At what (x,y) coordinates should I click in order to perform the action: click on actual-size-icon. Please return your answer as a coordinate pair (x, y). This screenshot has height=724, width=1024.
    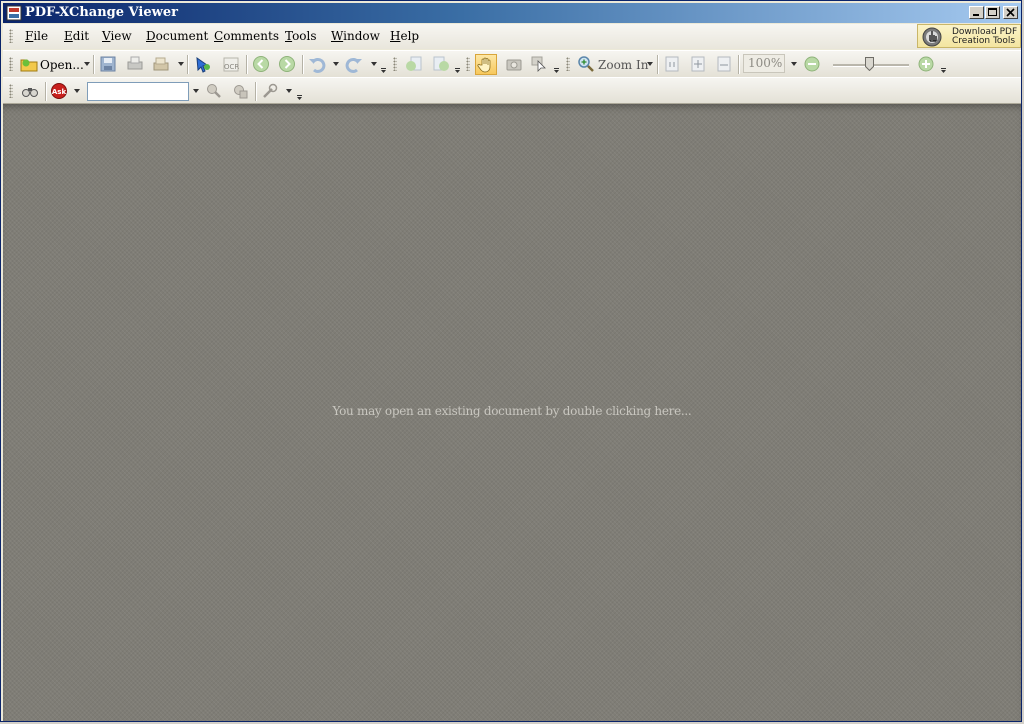
    Looking at the image, I should click on (672, 64).